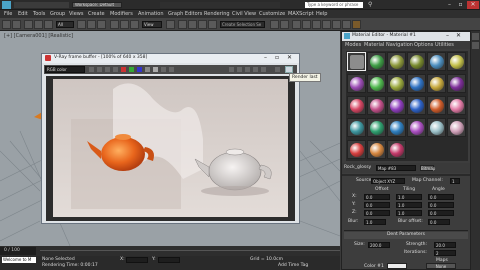 Image resolution: width=480 pixels, height=270 pixels. Describe the element at coordinates (137, 260) in the screenshot. I see `x-coord-field` at that location.